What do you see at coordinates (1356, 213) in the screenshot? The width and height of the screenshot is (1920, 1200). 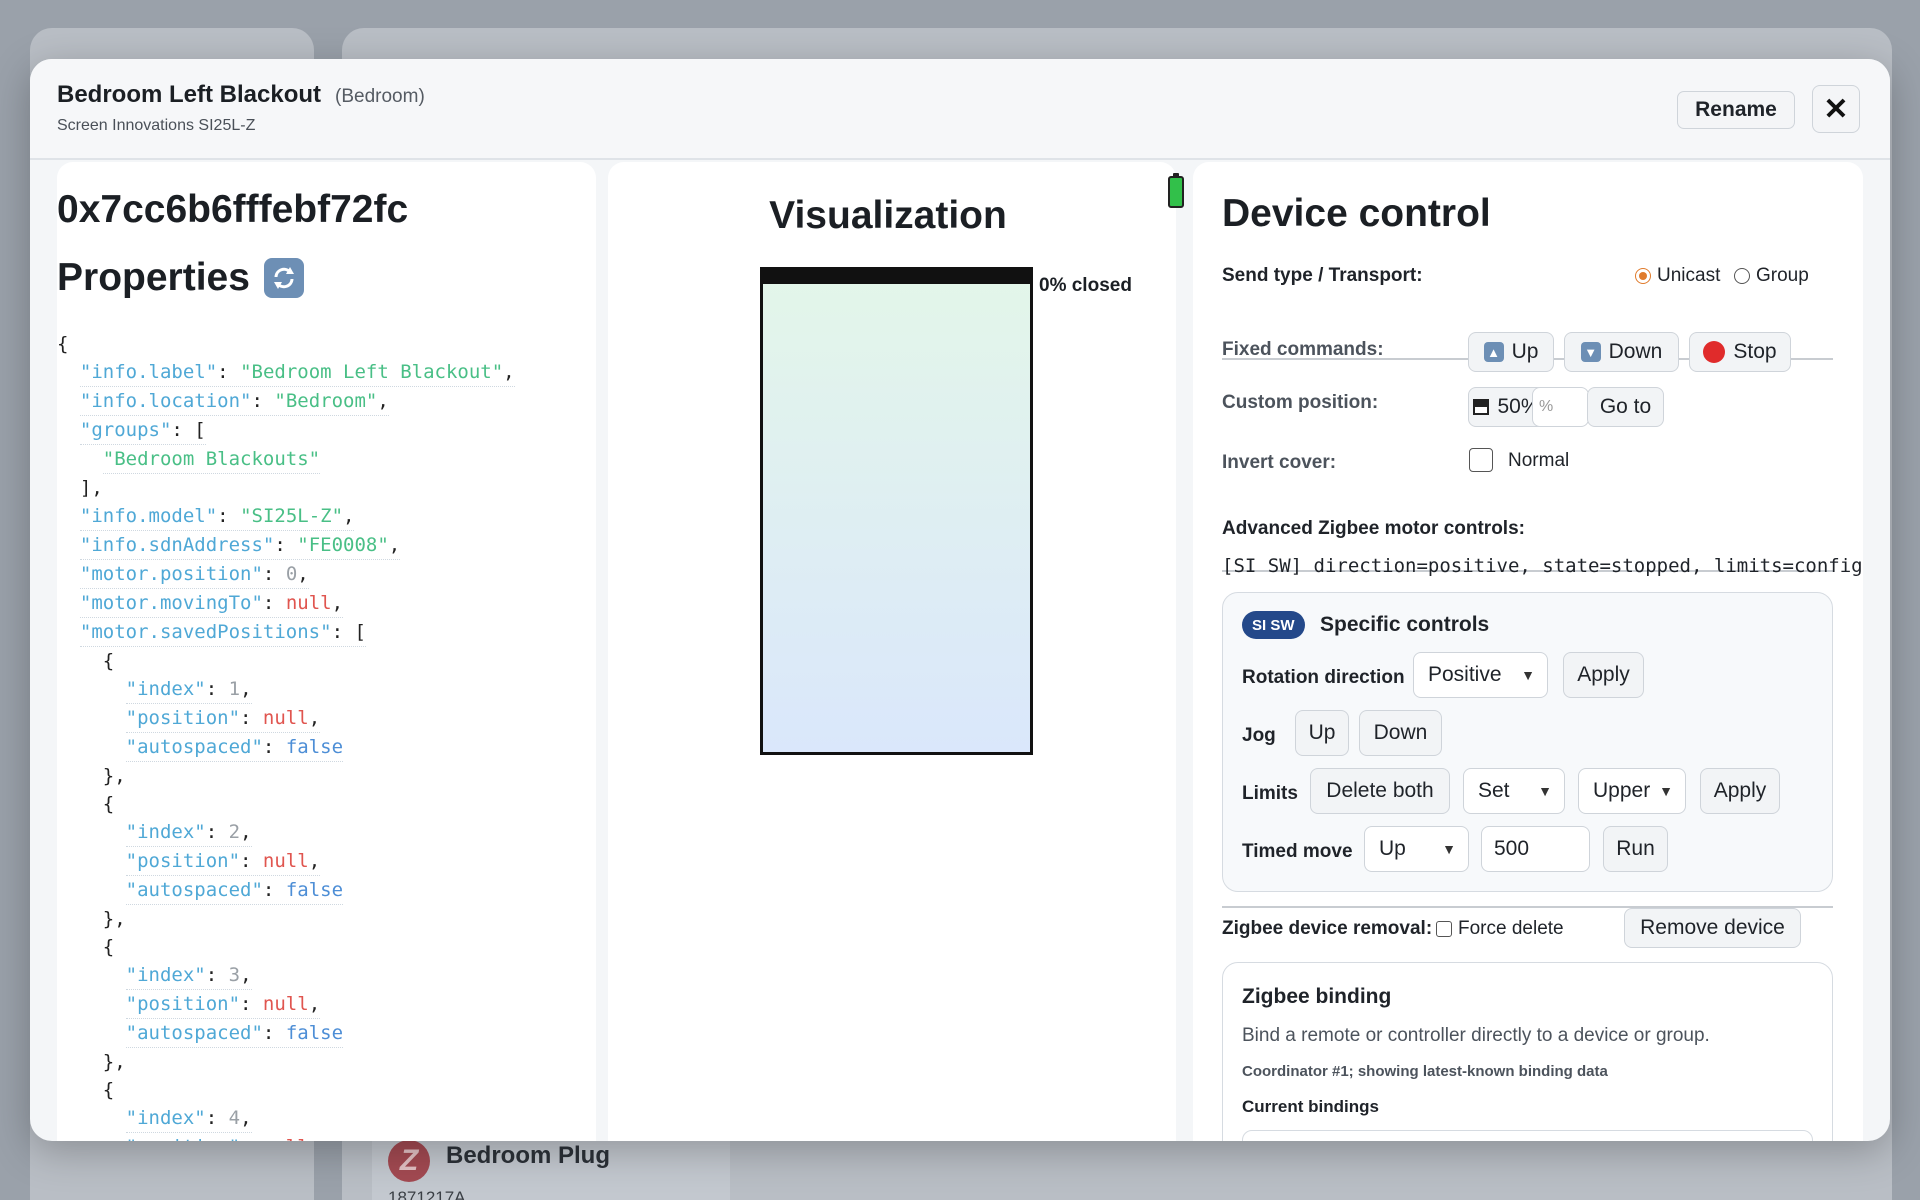 I see `device-control-title: Device control` at bounding box center [1356, 213].